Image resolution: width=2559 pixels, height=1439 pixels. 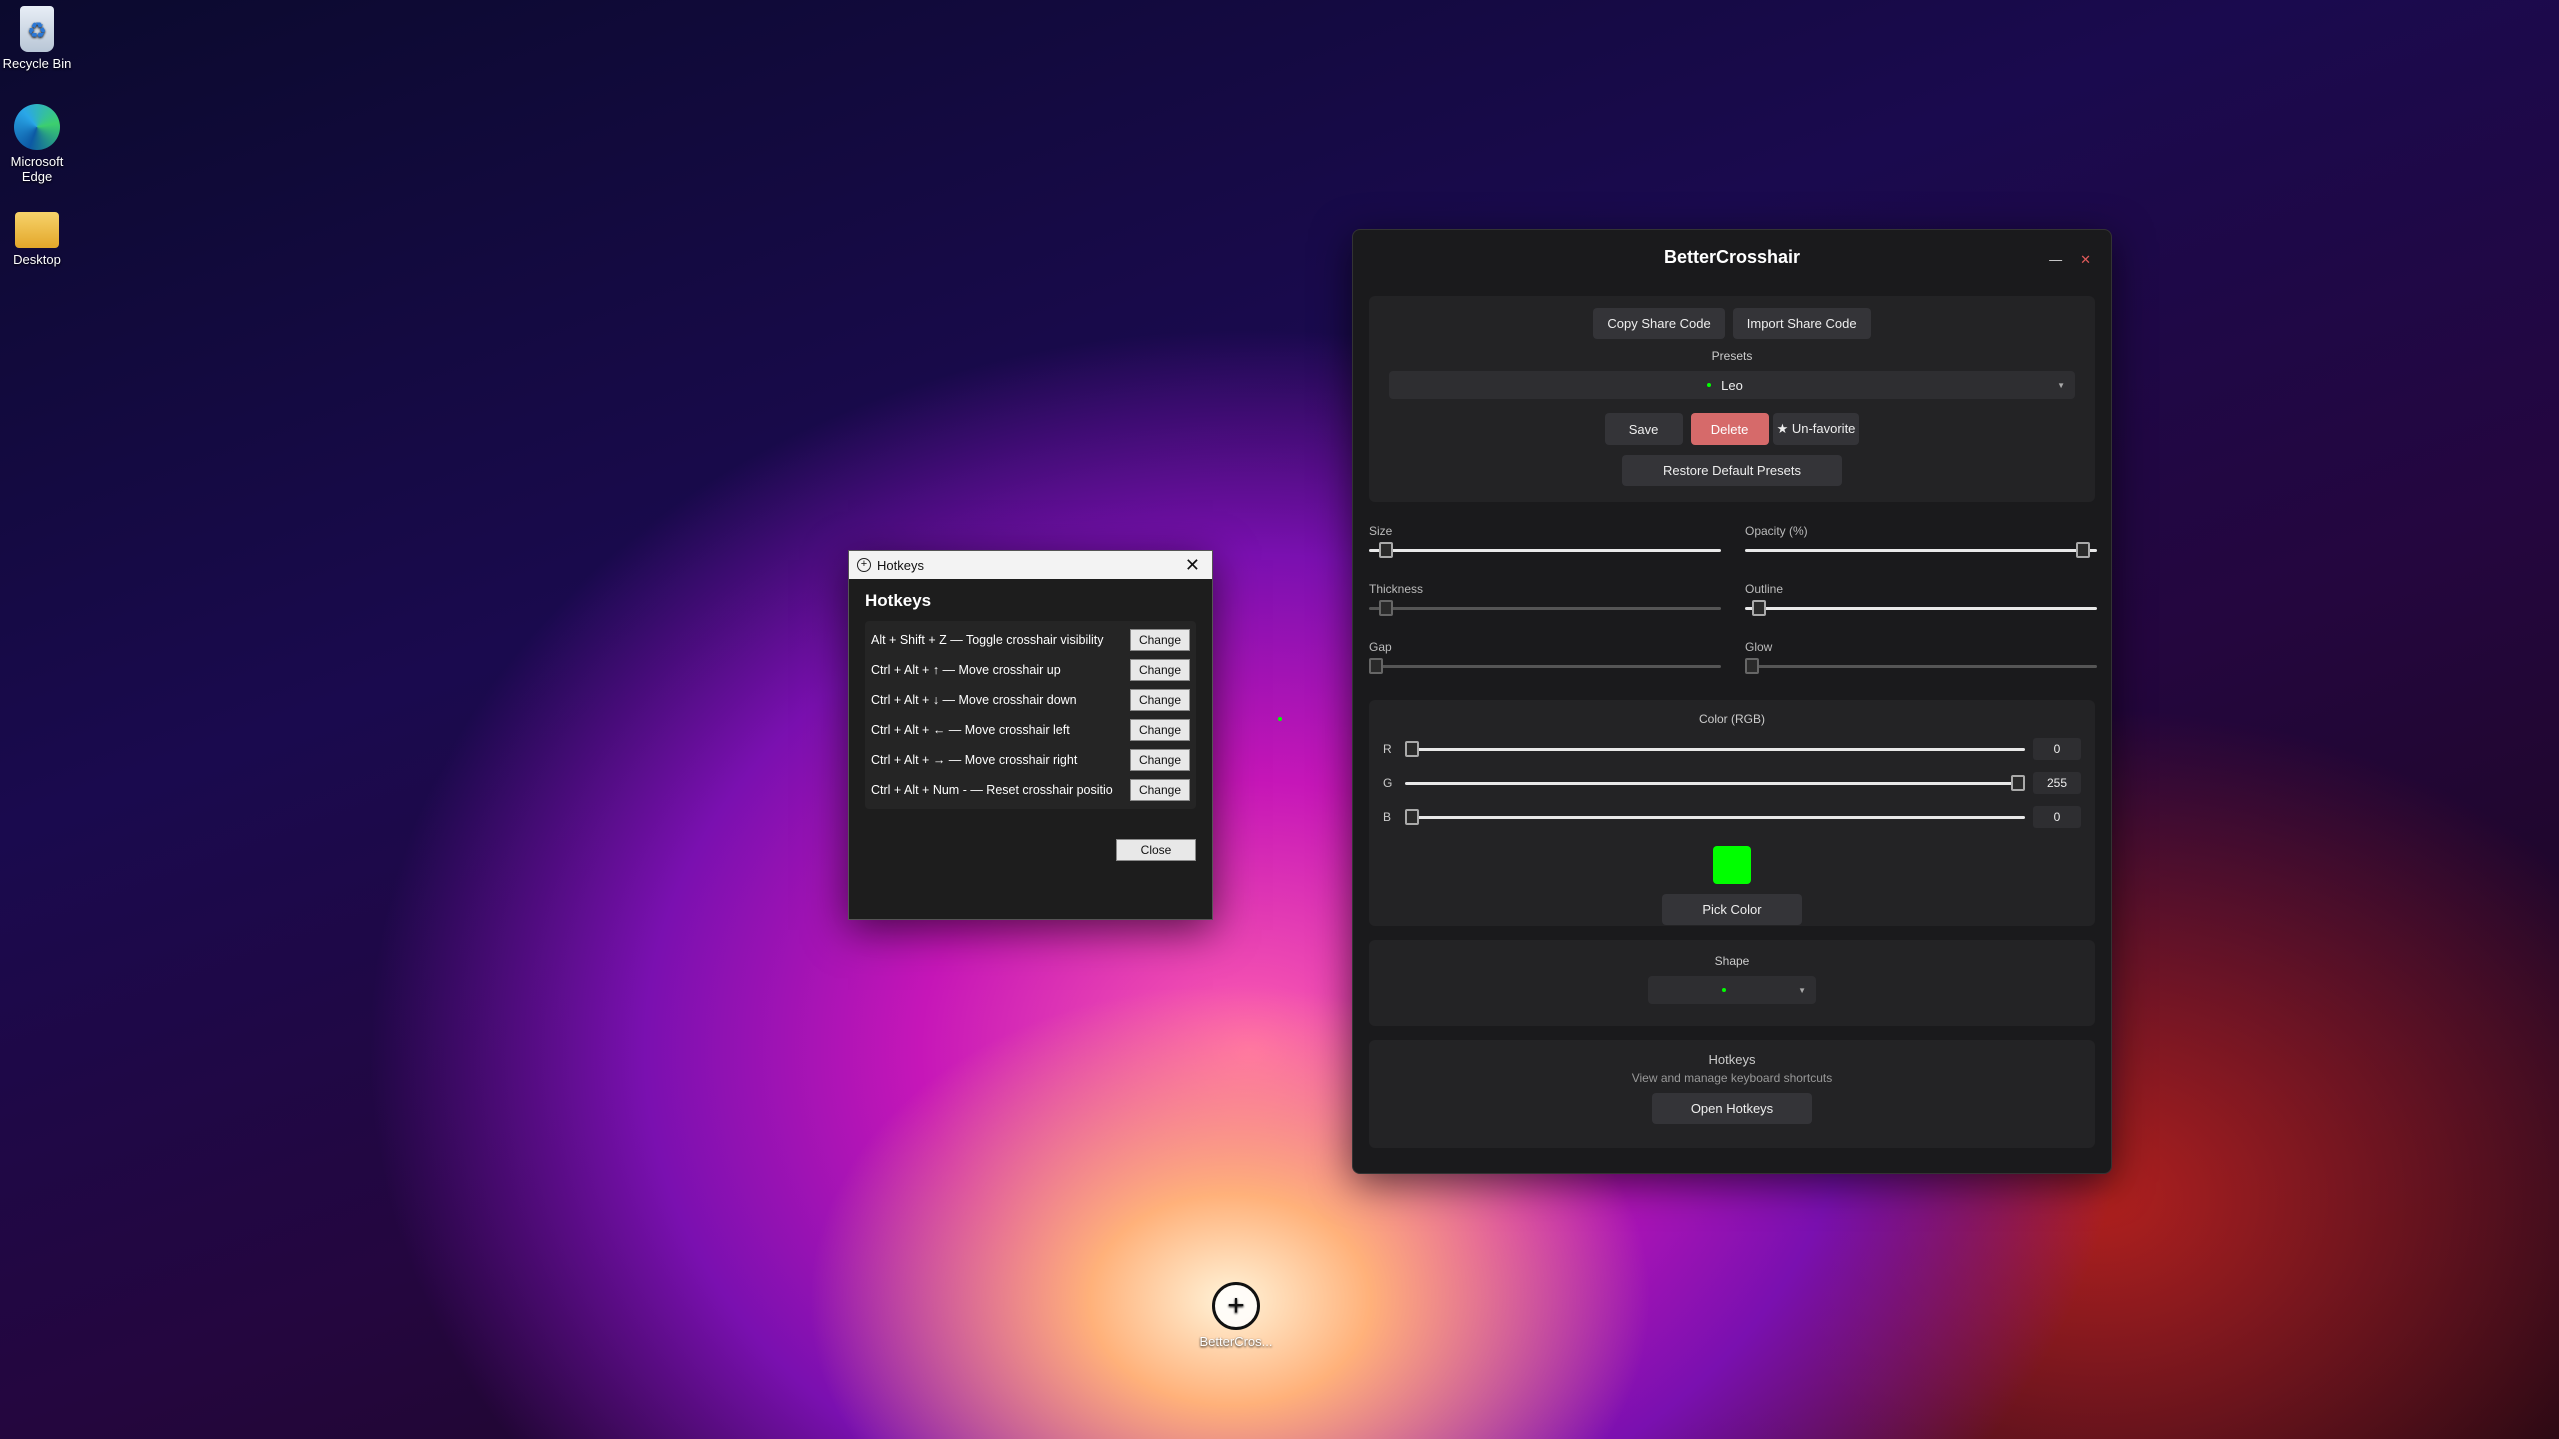 I want to click on delete-button: Delete, so click(x=1729, y=429).